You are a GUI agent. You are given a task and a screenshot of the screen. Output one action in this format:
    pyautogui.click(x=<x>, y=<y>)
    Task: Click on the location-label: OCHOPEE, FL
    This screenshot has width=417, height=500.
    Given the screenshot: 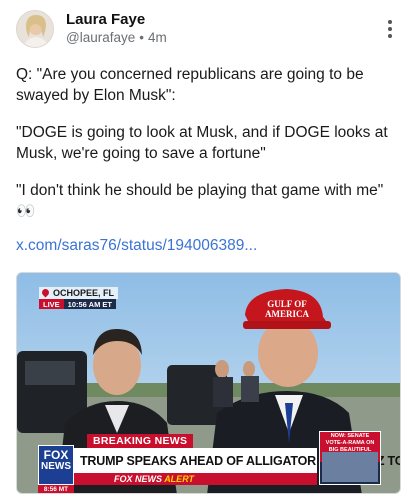 What is the action you would take?
    pyautogui.click(x=84, y=293)
    